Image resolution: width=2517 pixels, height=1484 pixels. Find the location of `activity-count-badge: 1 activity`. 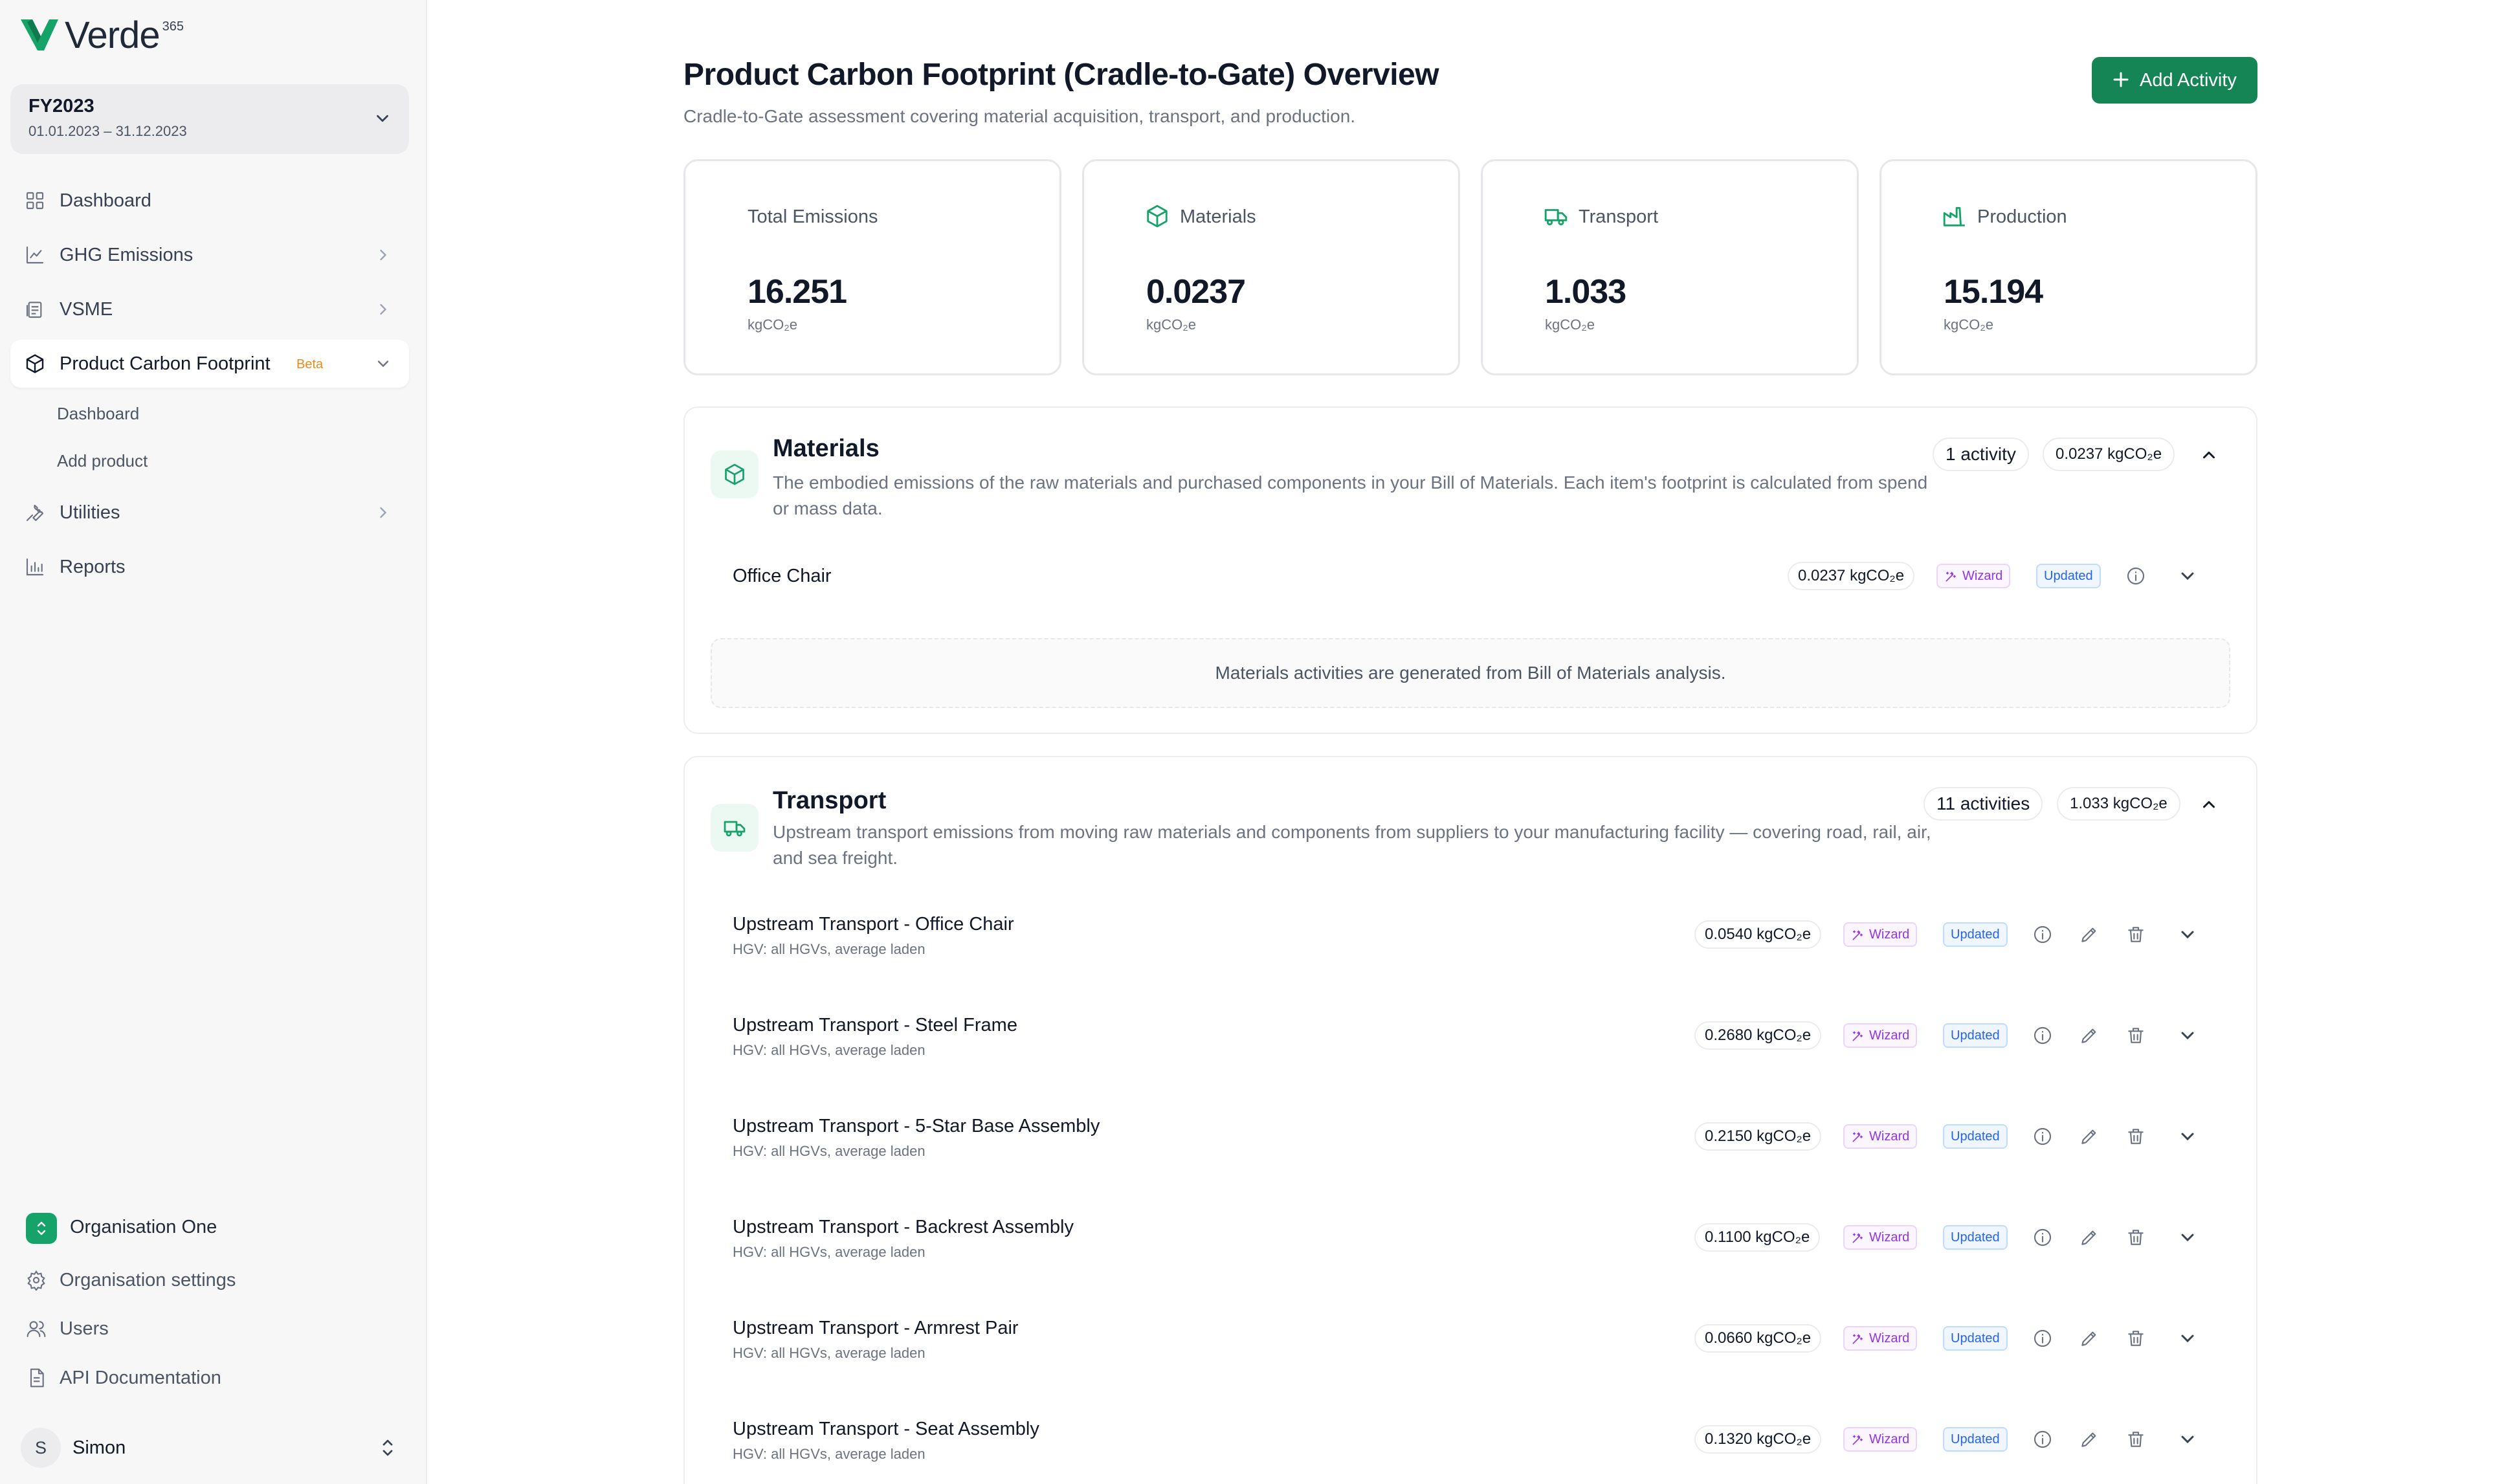

activity-count-badge: 1 activity is located at coordinates (1981, 454).